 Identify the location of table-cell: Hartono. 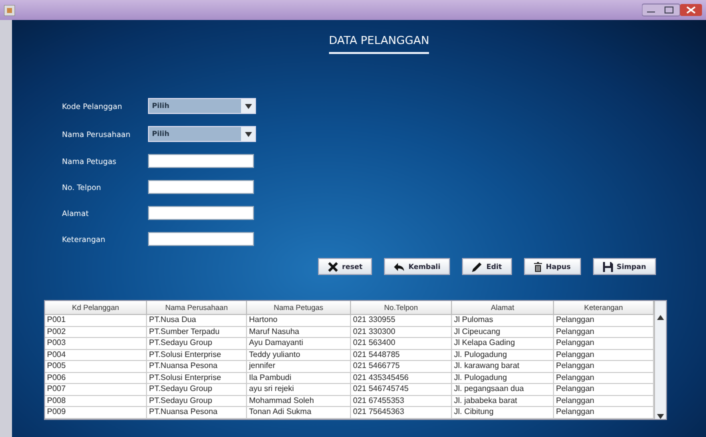
(299, 320).